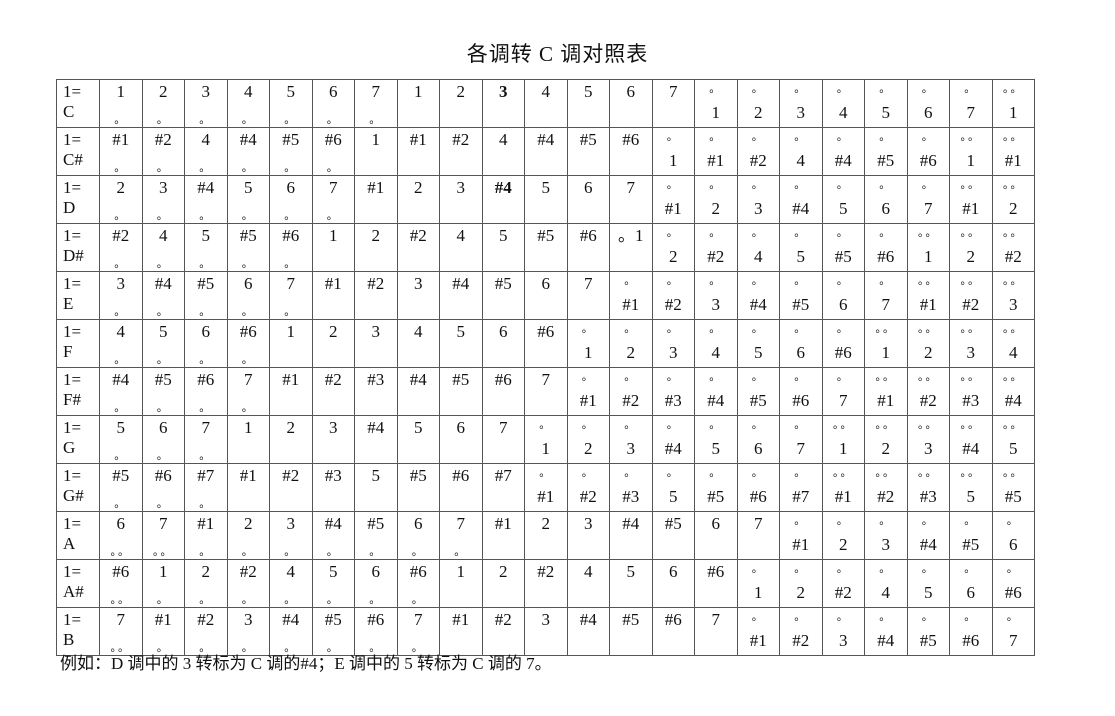 The image size is (1115, 716). I want to click on note-cell: #5 。, so click(121, 487).